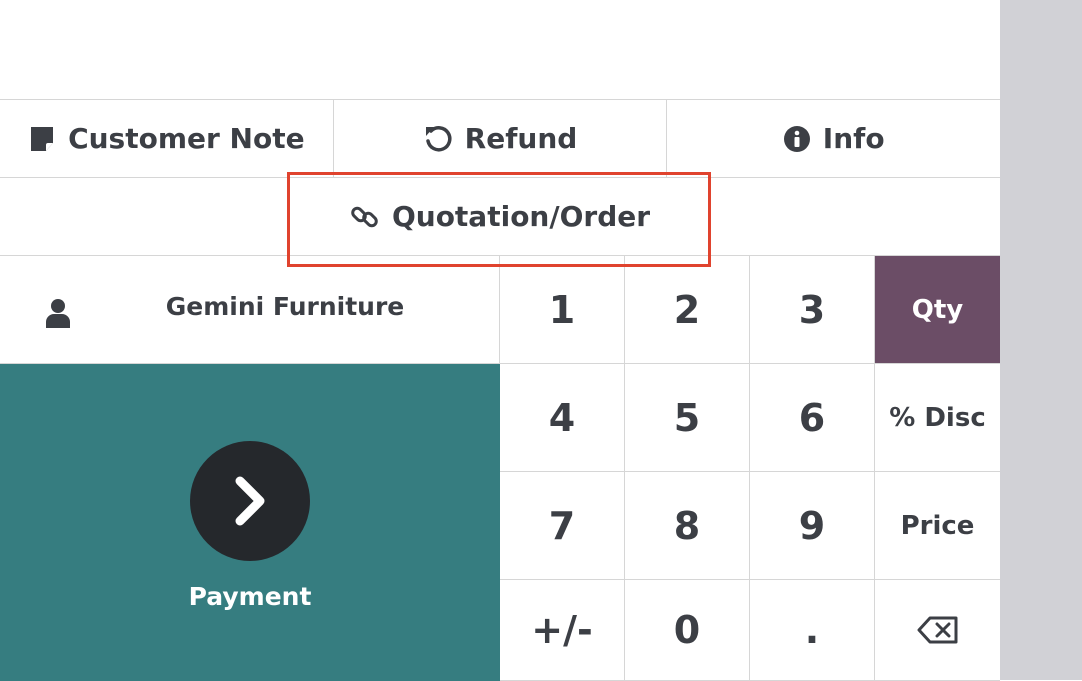 The image size is (1082, 681). Describe the element at coordinates (562, 630) in the screenshot. I see `numpad-key-plus-minus: +/-` at that location.